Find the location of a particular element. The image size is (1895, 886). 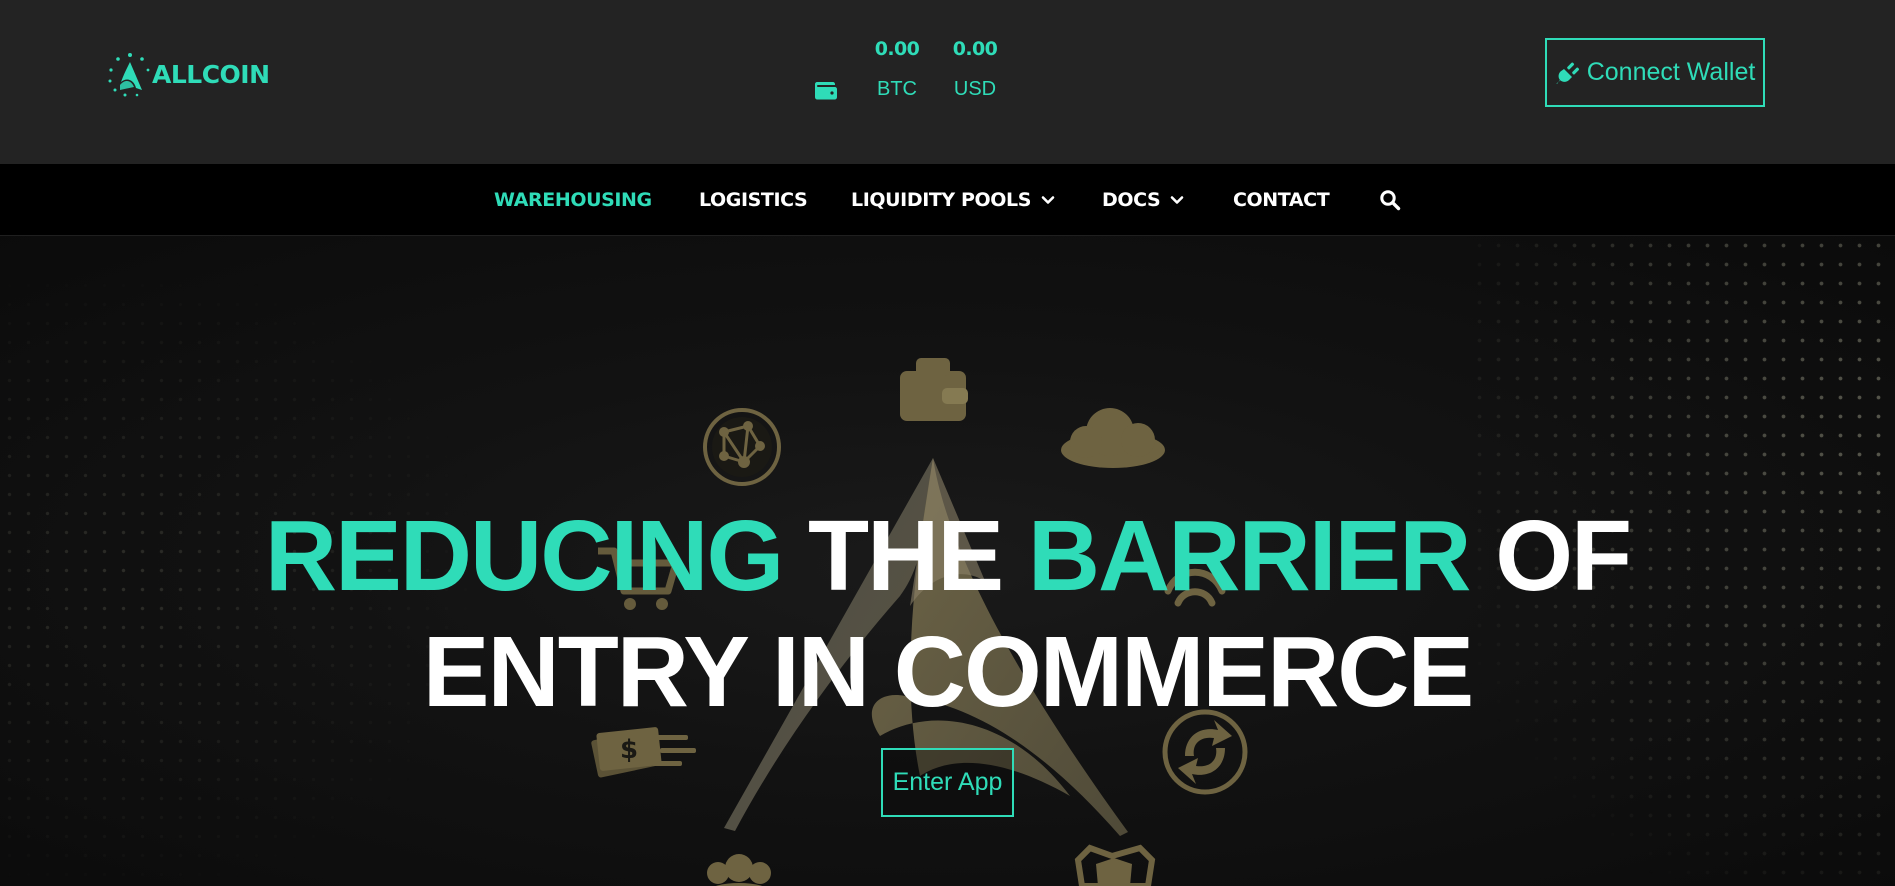

logo-icon is located at coordinates (129, 75).